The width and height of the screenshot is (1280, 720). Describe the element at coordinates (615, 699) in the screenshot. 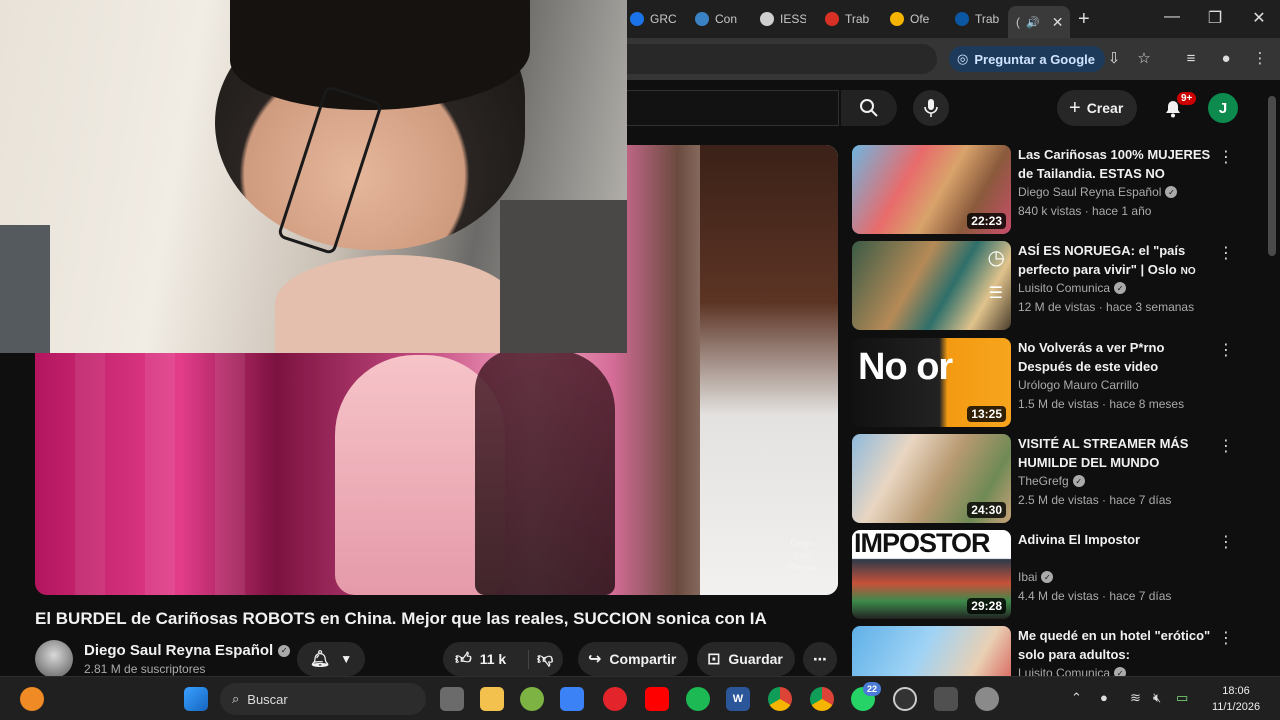

I see `opera-icon` at that location.